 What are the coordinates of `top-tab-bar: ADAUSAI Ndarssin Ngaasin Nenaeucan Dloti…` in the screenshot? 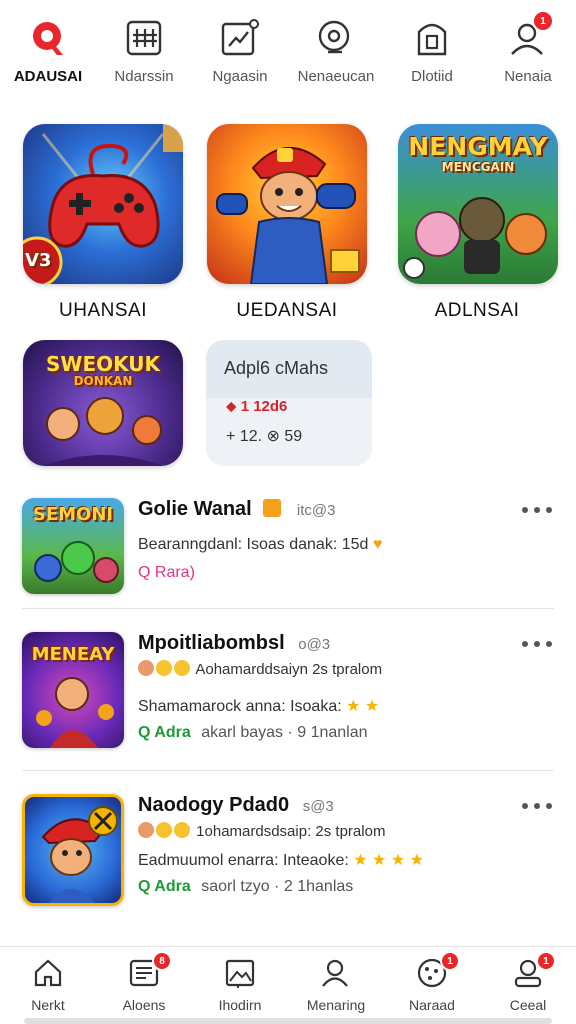 It's located at (288, 50).